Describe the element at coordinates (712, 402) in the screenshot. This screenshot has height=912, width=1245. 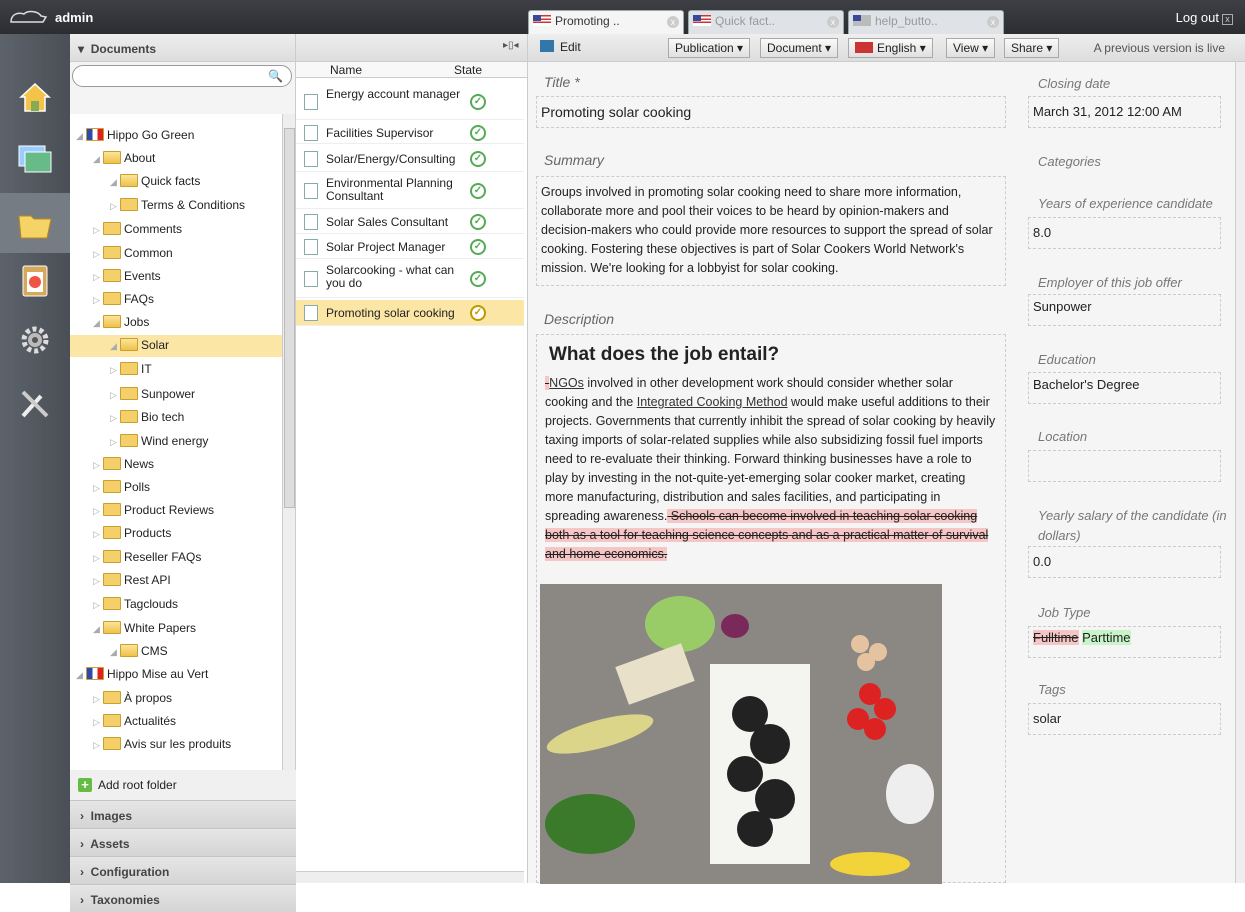
I see `integrated-cooking-link: Integrated Cooking Method` at that location.